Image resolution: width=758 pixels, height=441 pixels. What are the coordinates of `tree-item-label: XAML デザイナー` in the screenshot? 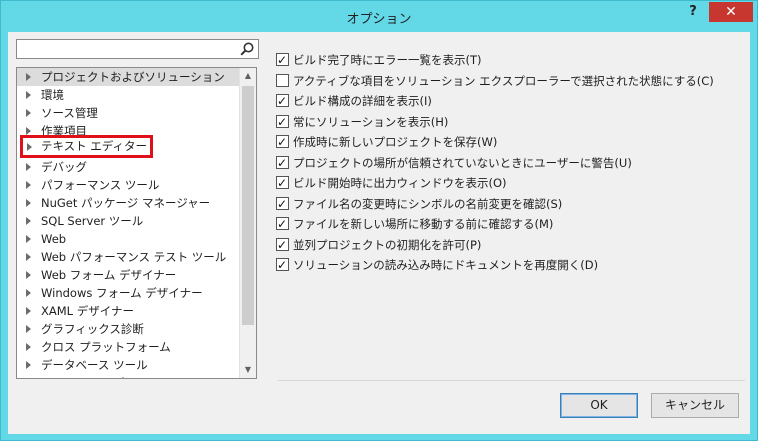 It's located at (87, 311).